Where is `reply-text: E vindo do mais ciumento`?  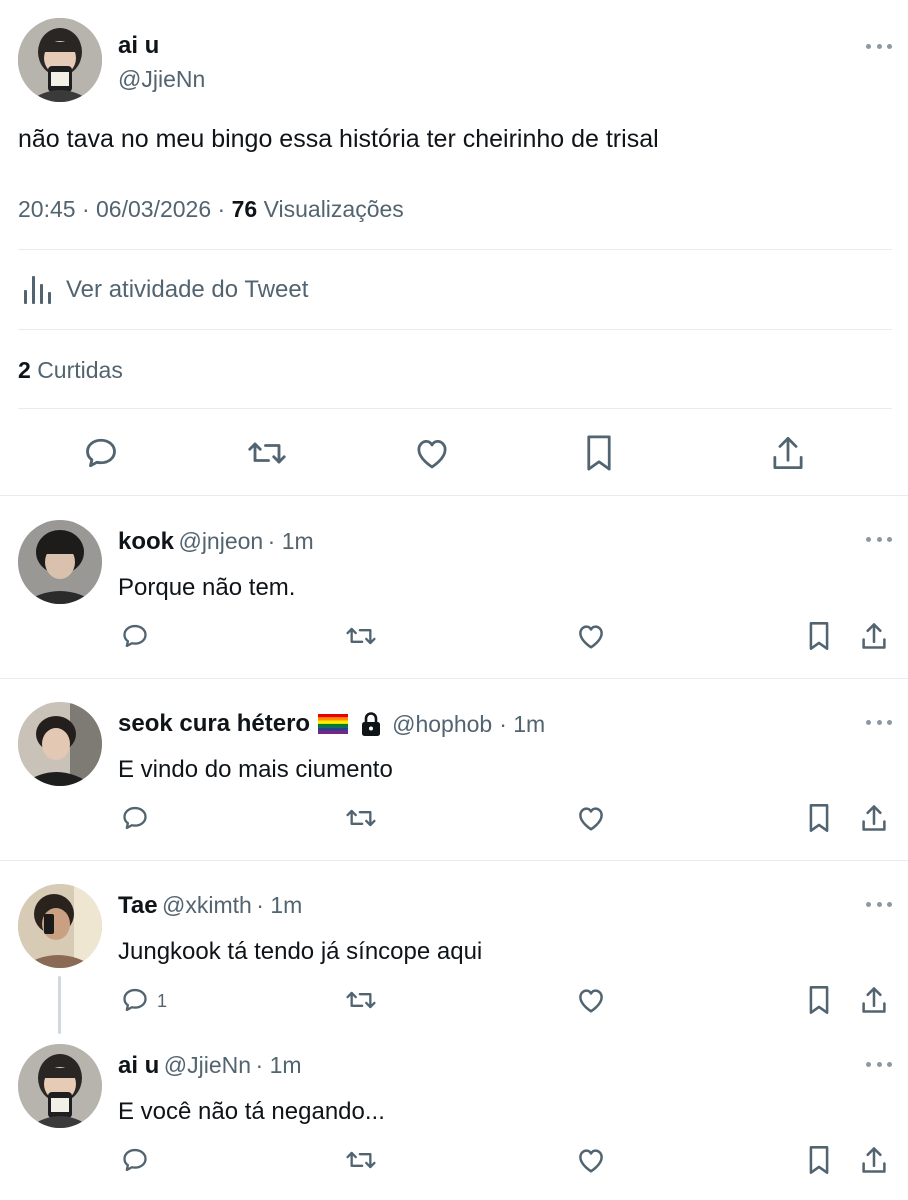 reply-text: E vindo do mais ciumento is located at coordinates (255, 769).